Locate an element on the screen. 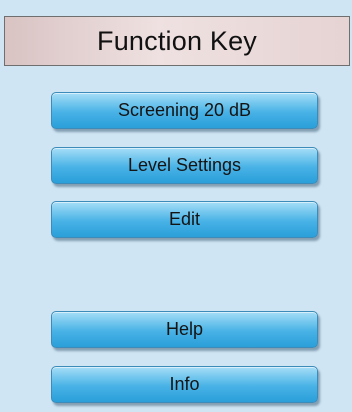 The height and width of the screenshot is (412, 352). header-title: Function Key is located at coordinates (177, 40).